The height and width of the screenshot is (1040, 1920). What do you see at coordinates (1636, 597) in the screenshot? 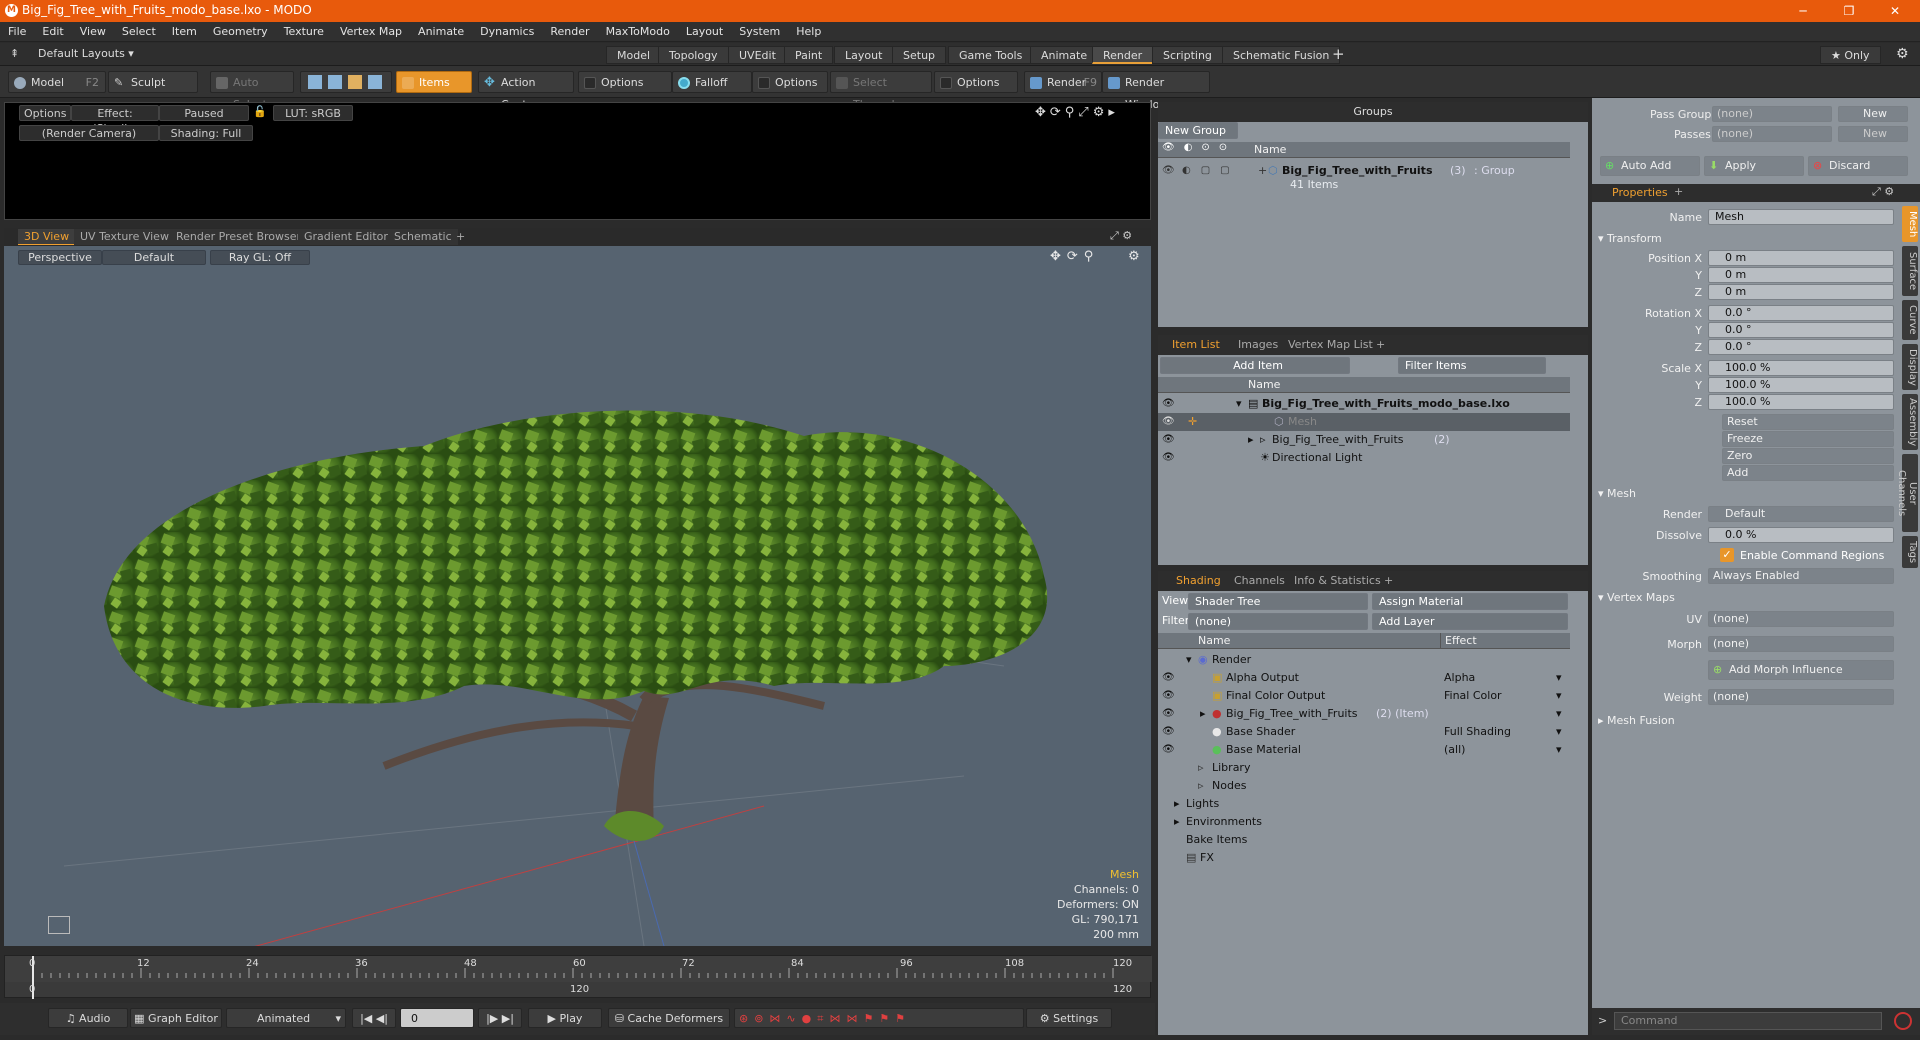
I see `vertex-maps-section: ▾ Vertex Maps` at bounding box center [1636, 597].